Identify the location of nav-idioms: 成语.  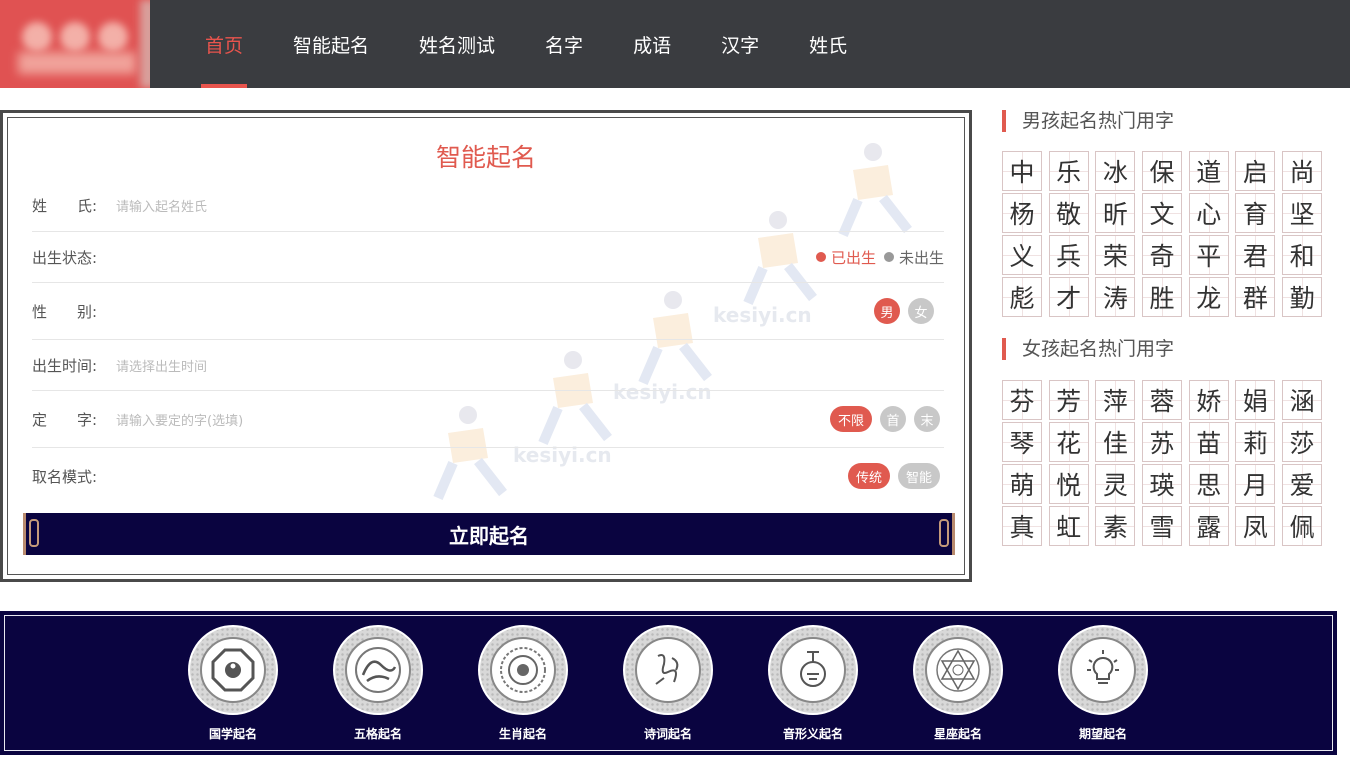
(652, 44).